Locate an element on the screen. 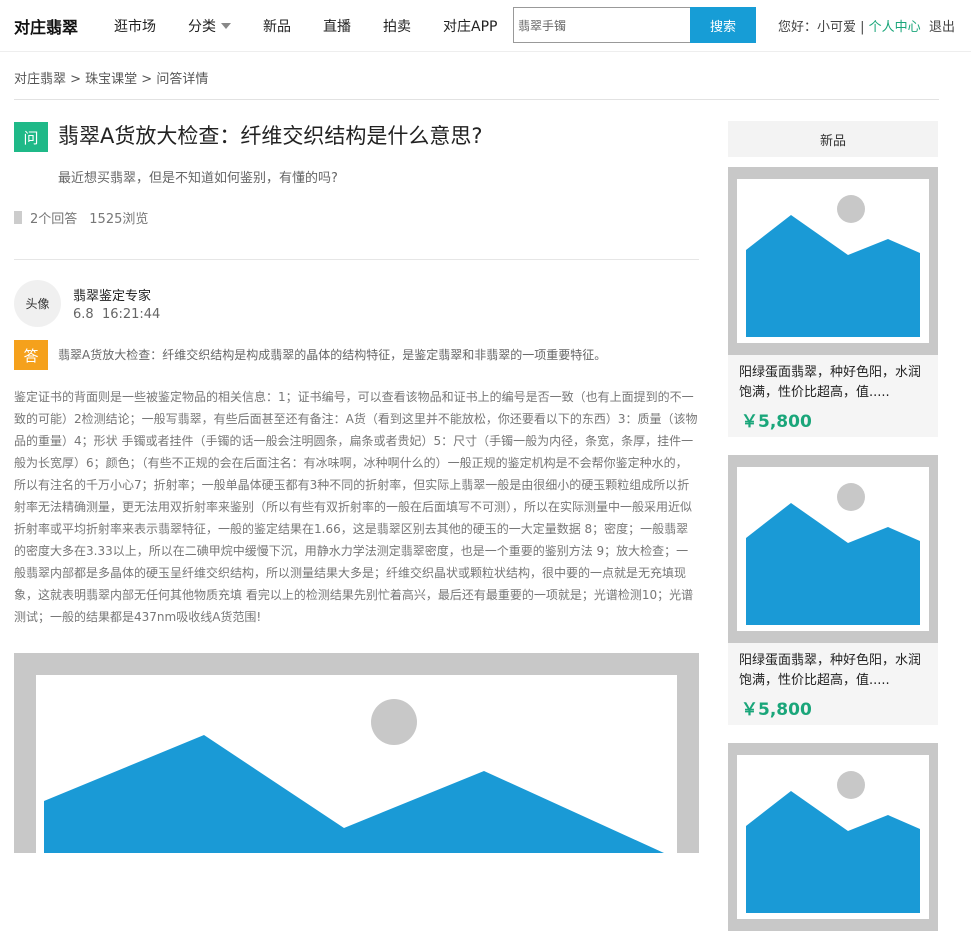 Image resolution: width=971 pixels, height=931 pixels. nav-category: 分类 is located at coordinates (209, 26).